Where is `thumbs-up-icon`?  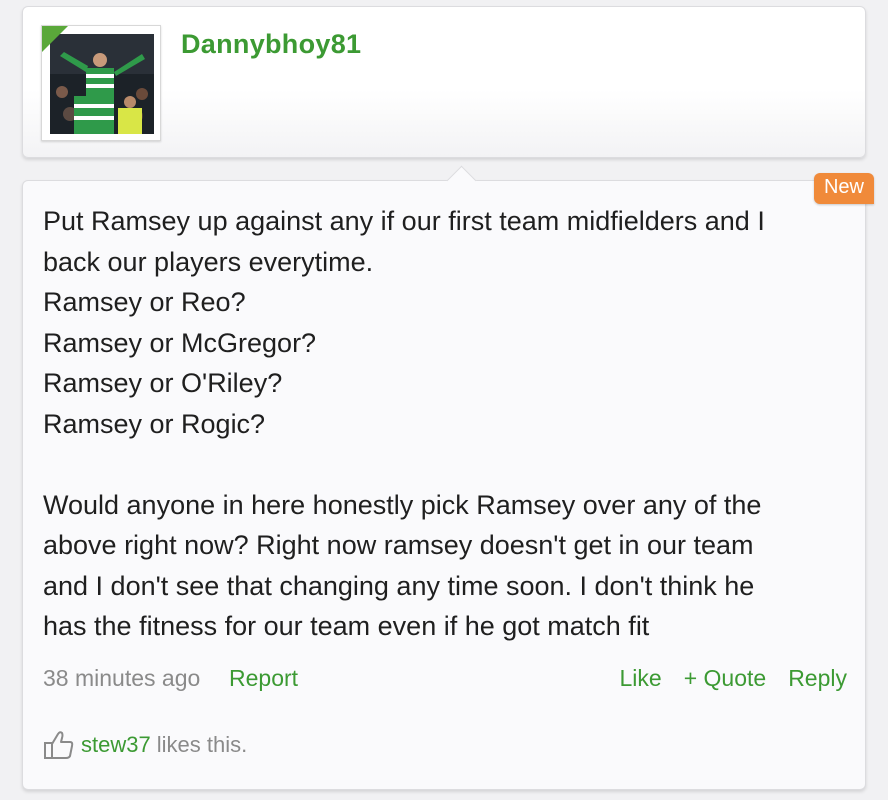
thumbs-up-icon is located at coordinates (59, 745).